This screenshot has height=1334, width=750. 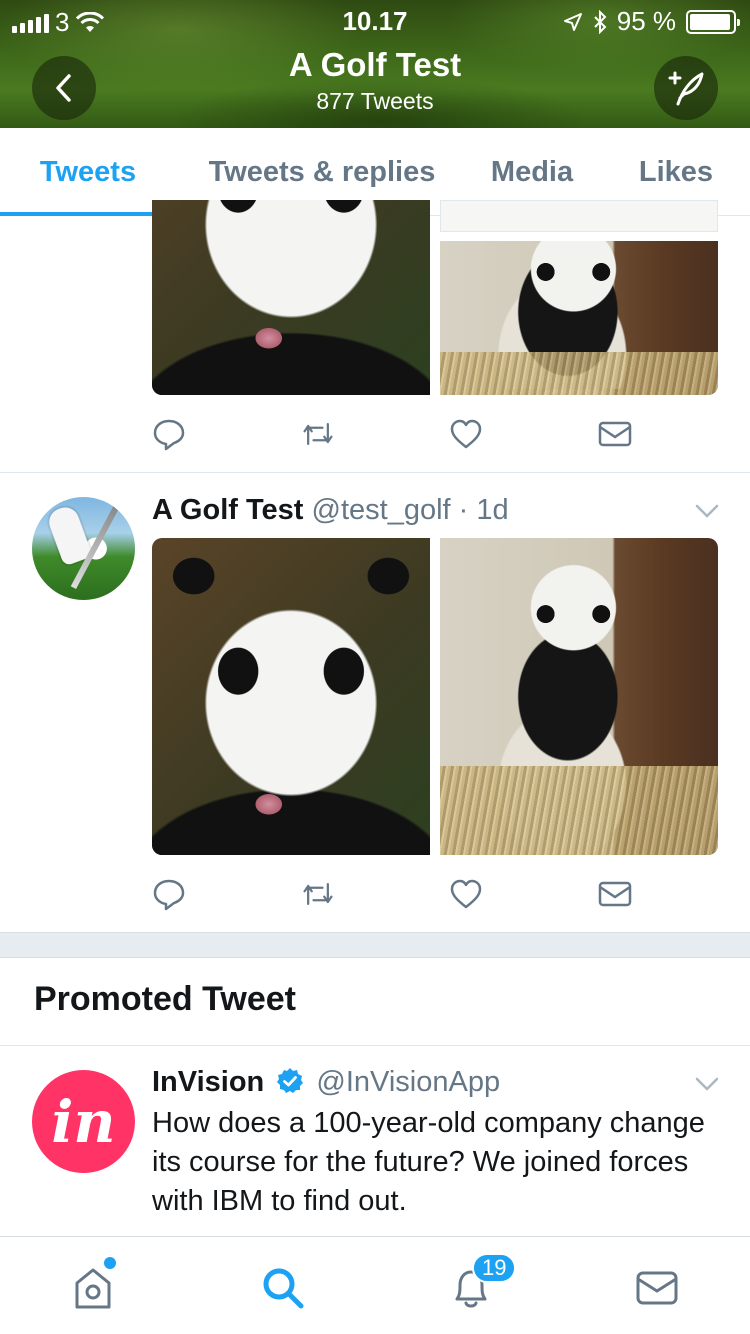 What do you see at coordinates (375, 1285) in the screenshot?
I see `bottom-nav: 19` at bounding box center [375, 1285].